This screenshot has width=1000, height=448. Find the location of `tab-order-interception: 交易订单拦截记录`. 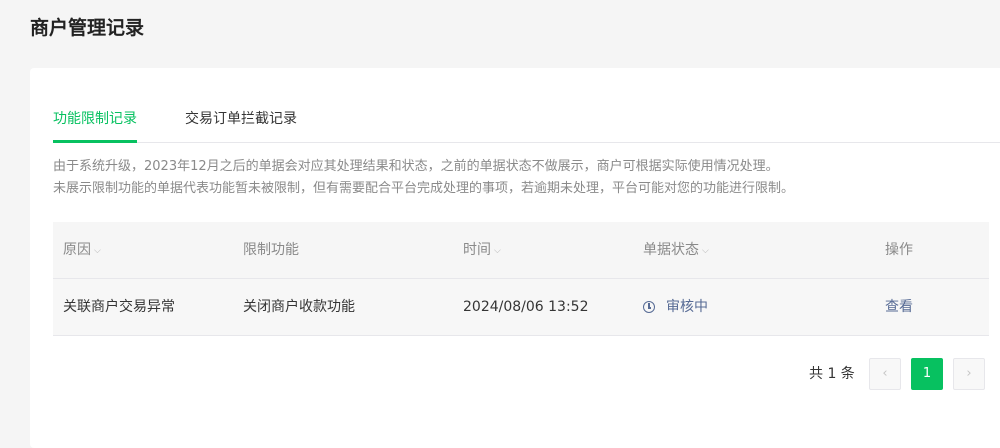

tab-order-interception: 交易订单拦截记录 is located at coordinates (241, 124).